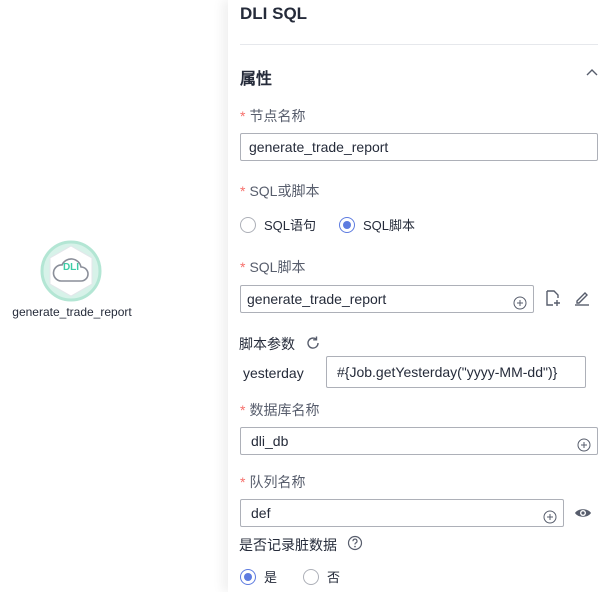 The image size is (615, 592). Describe the element at coordinates (288, 545) in the screenshot. I see `record-dirty-data-label: 是否记录脏数据` at that location.